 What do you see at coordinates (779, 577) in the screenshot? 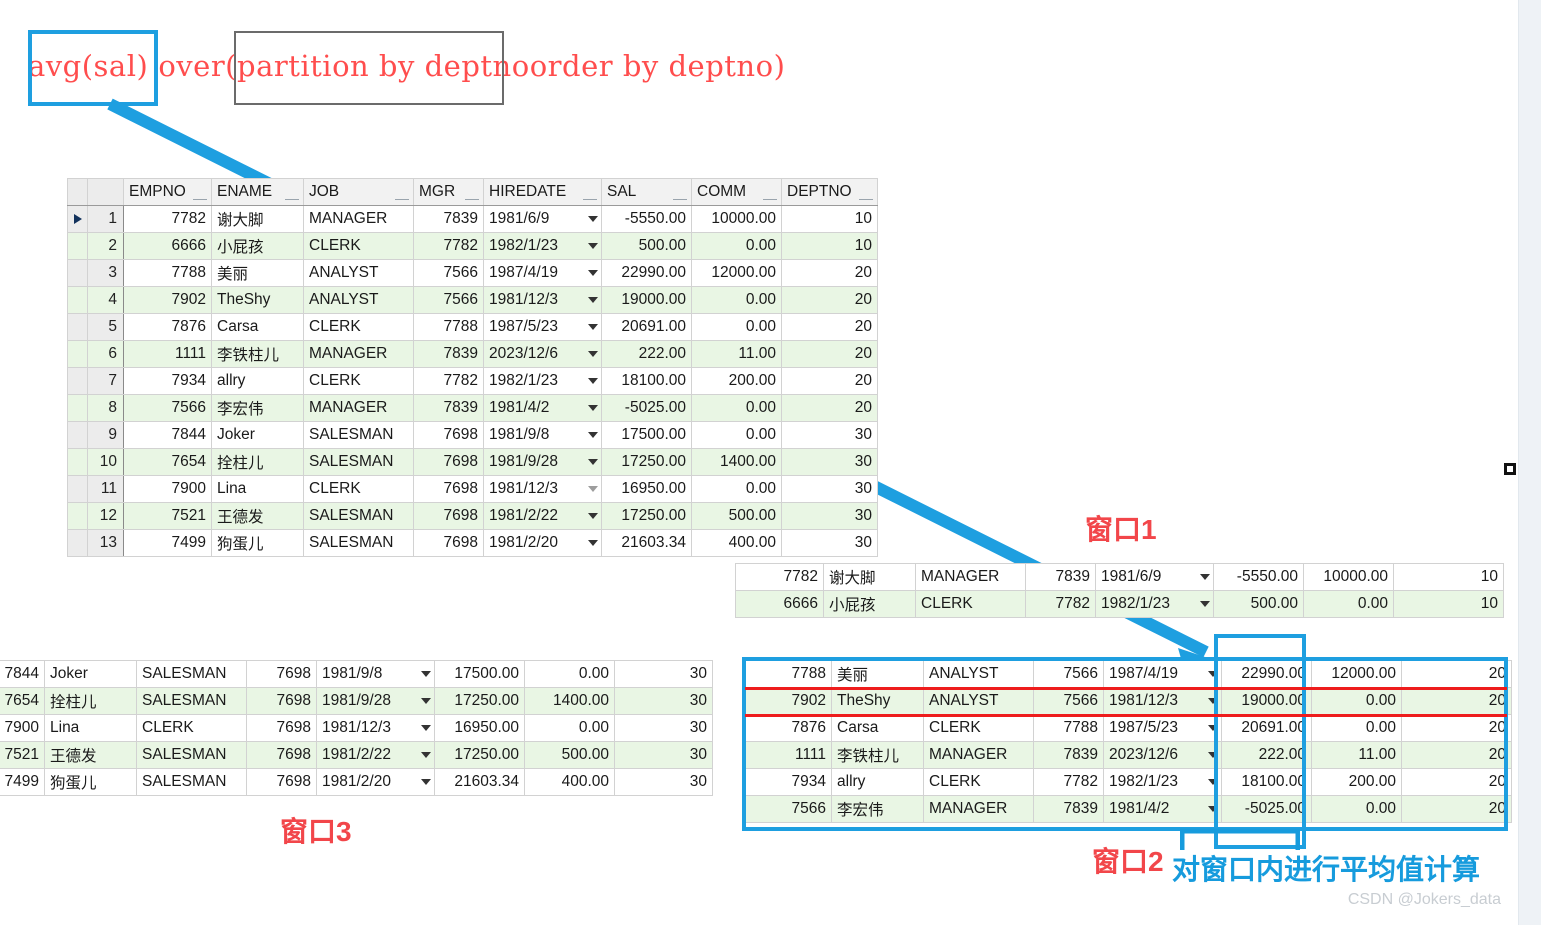
I see `cell-empno: 7782` at bounding box center [779, 577].